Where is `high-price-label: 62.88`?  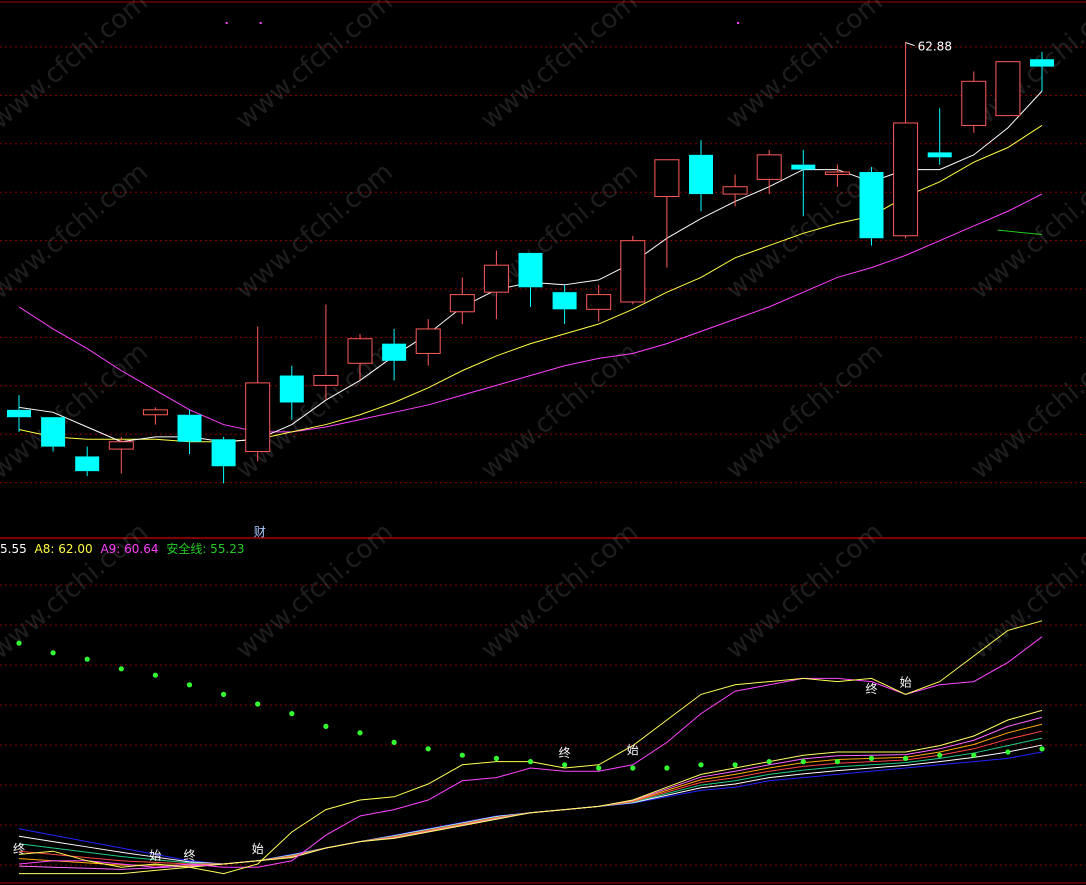 high-price-label: 62.88 is located at coordinates (935, 47).